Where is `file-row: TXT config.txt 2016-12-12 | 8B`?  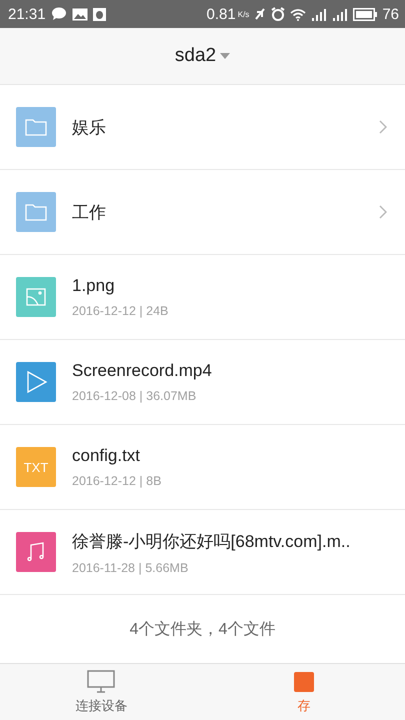
file-row: TXT config.txt 2016-12-12 | 8B is located at coordinates (202, 467).